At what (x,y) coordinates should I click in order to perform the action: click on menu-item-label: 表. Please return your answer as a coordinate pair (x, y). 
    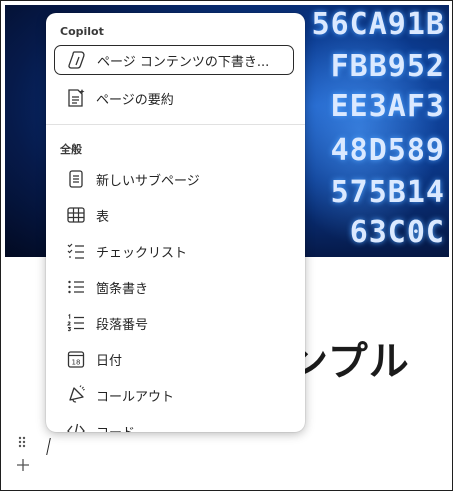
    Looking at the image, I should click on (103, 217).